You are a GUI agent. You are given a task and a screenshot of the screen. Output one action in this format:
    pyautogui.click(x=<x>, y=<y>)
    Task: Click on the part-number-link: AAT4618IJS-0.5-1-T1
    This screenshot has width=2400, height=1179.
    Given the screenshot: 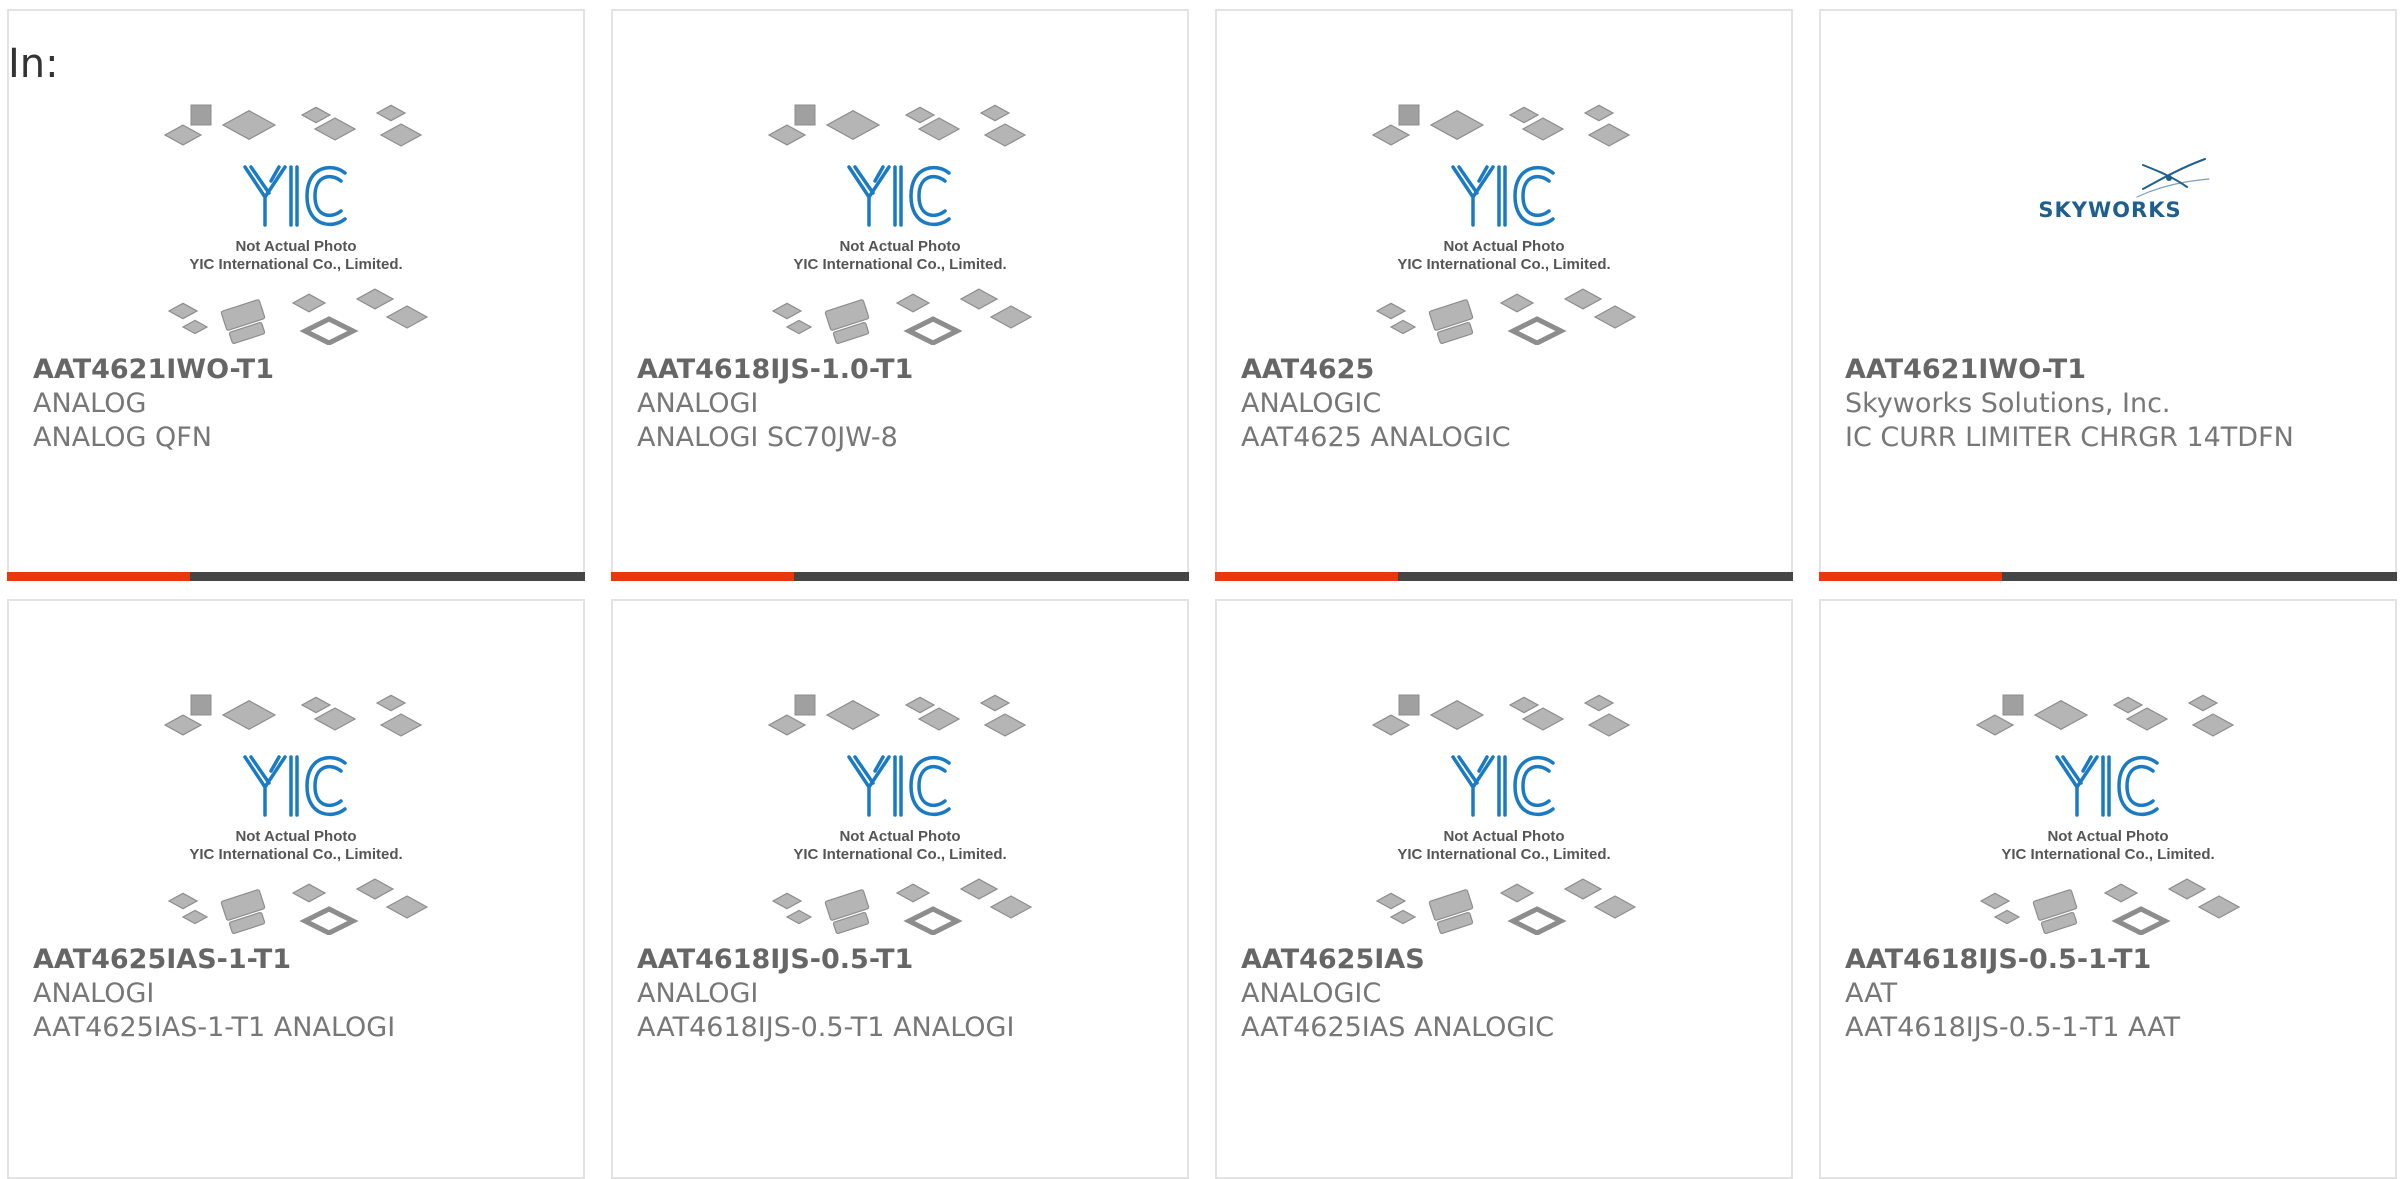 What is the action you would take?
    pyautogui.click(x=2110, y=960)
    